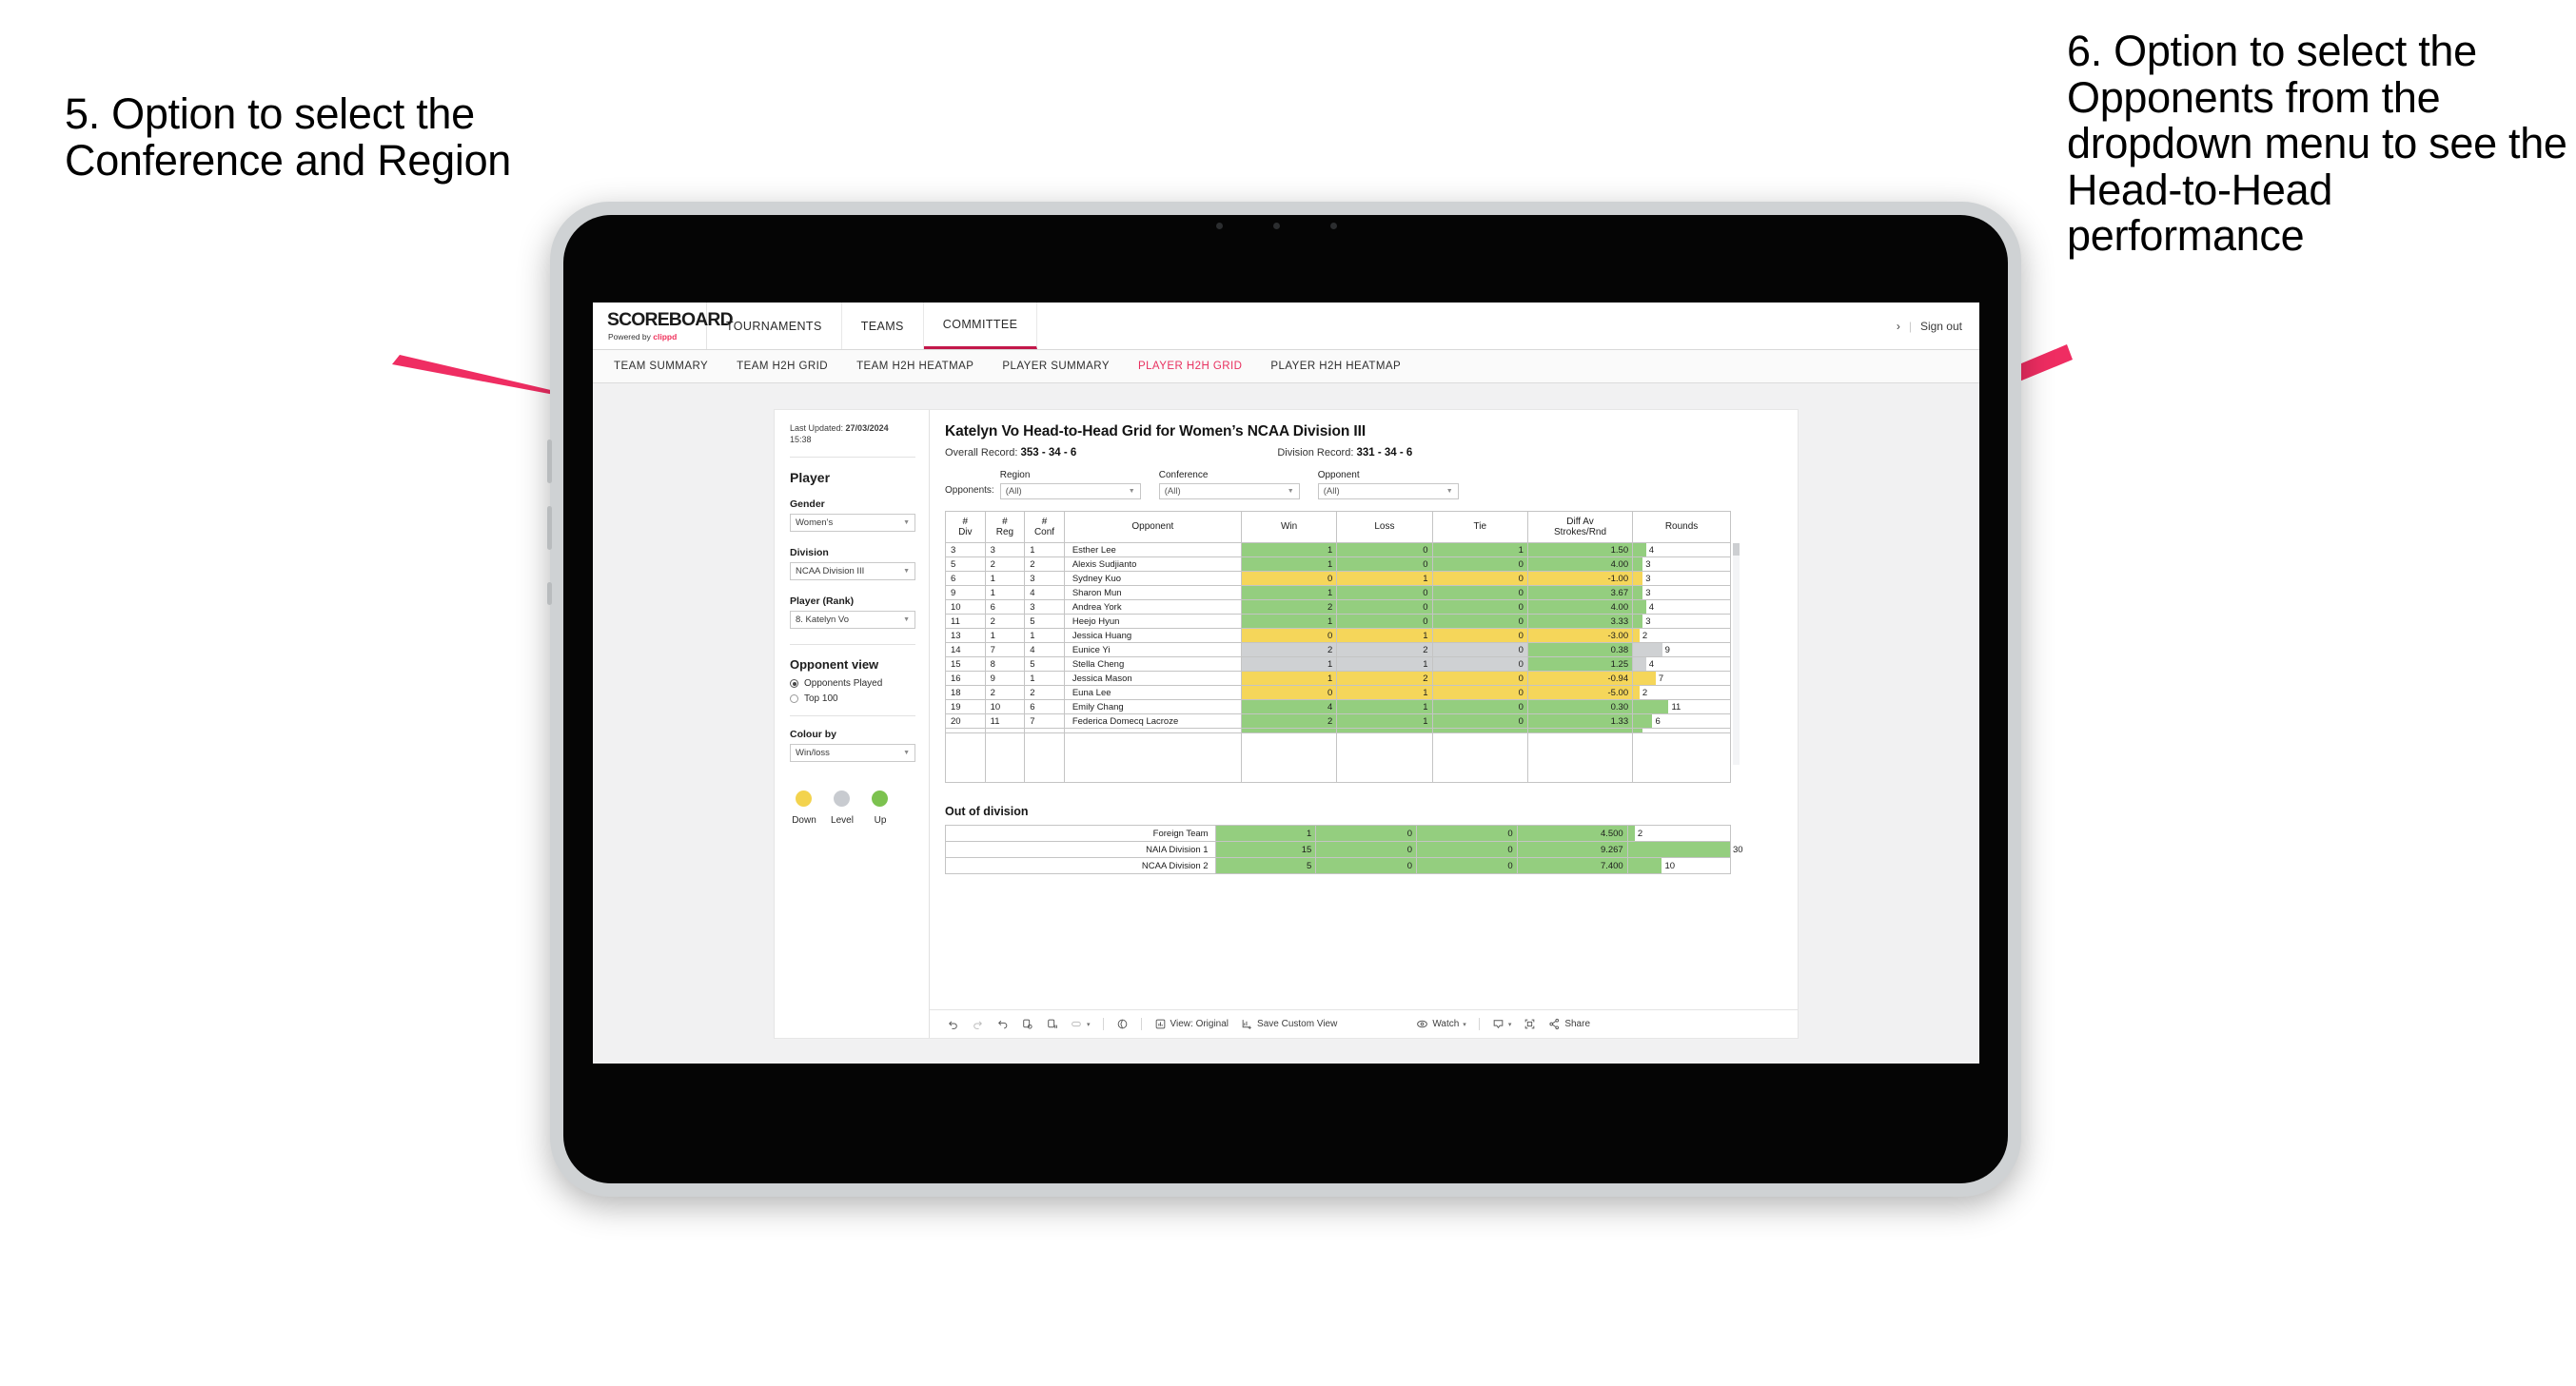 Image resolution: width=2576 pixels, height=1386 pixels. I want to click on table-row: 14 7 4 Eunice Yi 2 2 0 0.38 9, so click(1338, 649).